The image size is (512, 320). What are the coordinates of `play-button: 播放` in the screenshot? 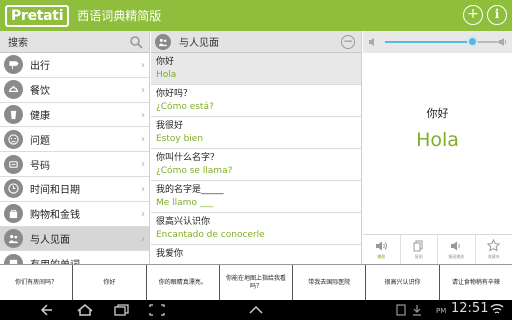 It's located at (382, 249).